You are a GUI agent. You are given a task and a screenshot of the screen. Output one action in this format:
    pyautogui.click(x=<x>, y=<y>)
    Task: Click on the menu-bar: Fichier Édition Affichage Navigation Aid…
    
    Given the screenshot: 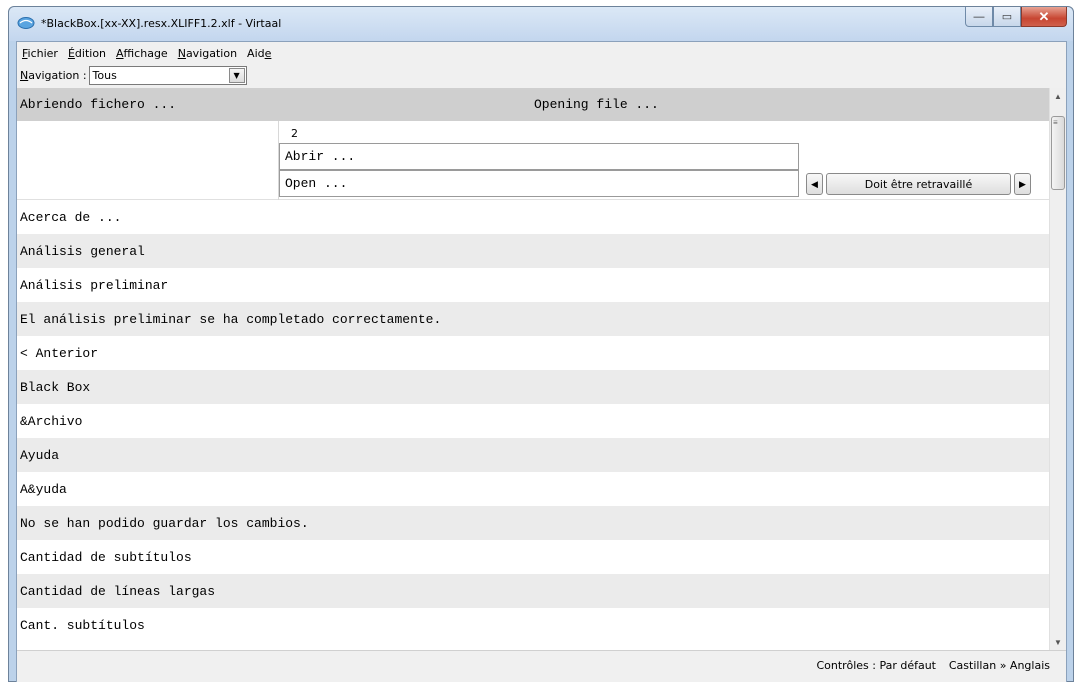 What is the action you would take?
    pyautogui.click(x=146, y=54)
    